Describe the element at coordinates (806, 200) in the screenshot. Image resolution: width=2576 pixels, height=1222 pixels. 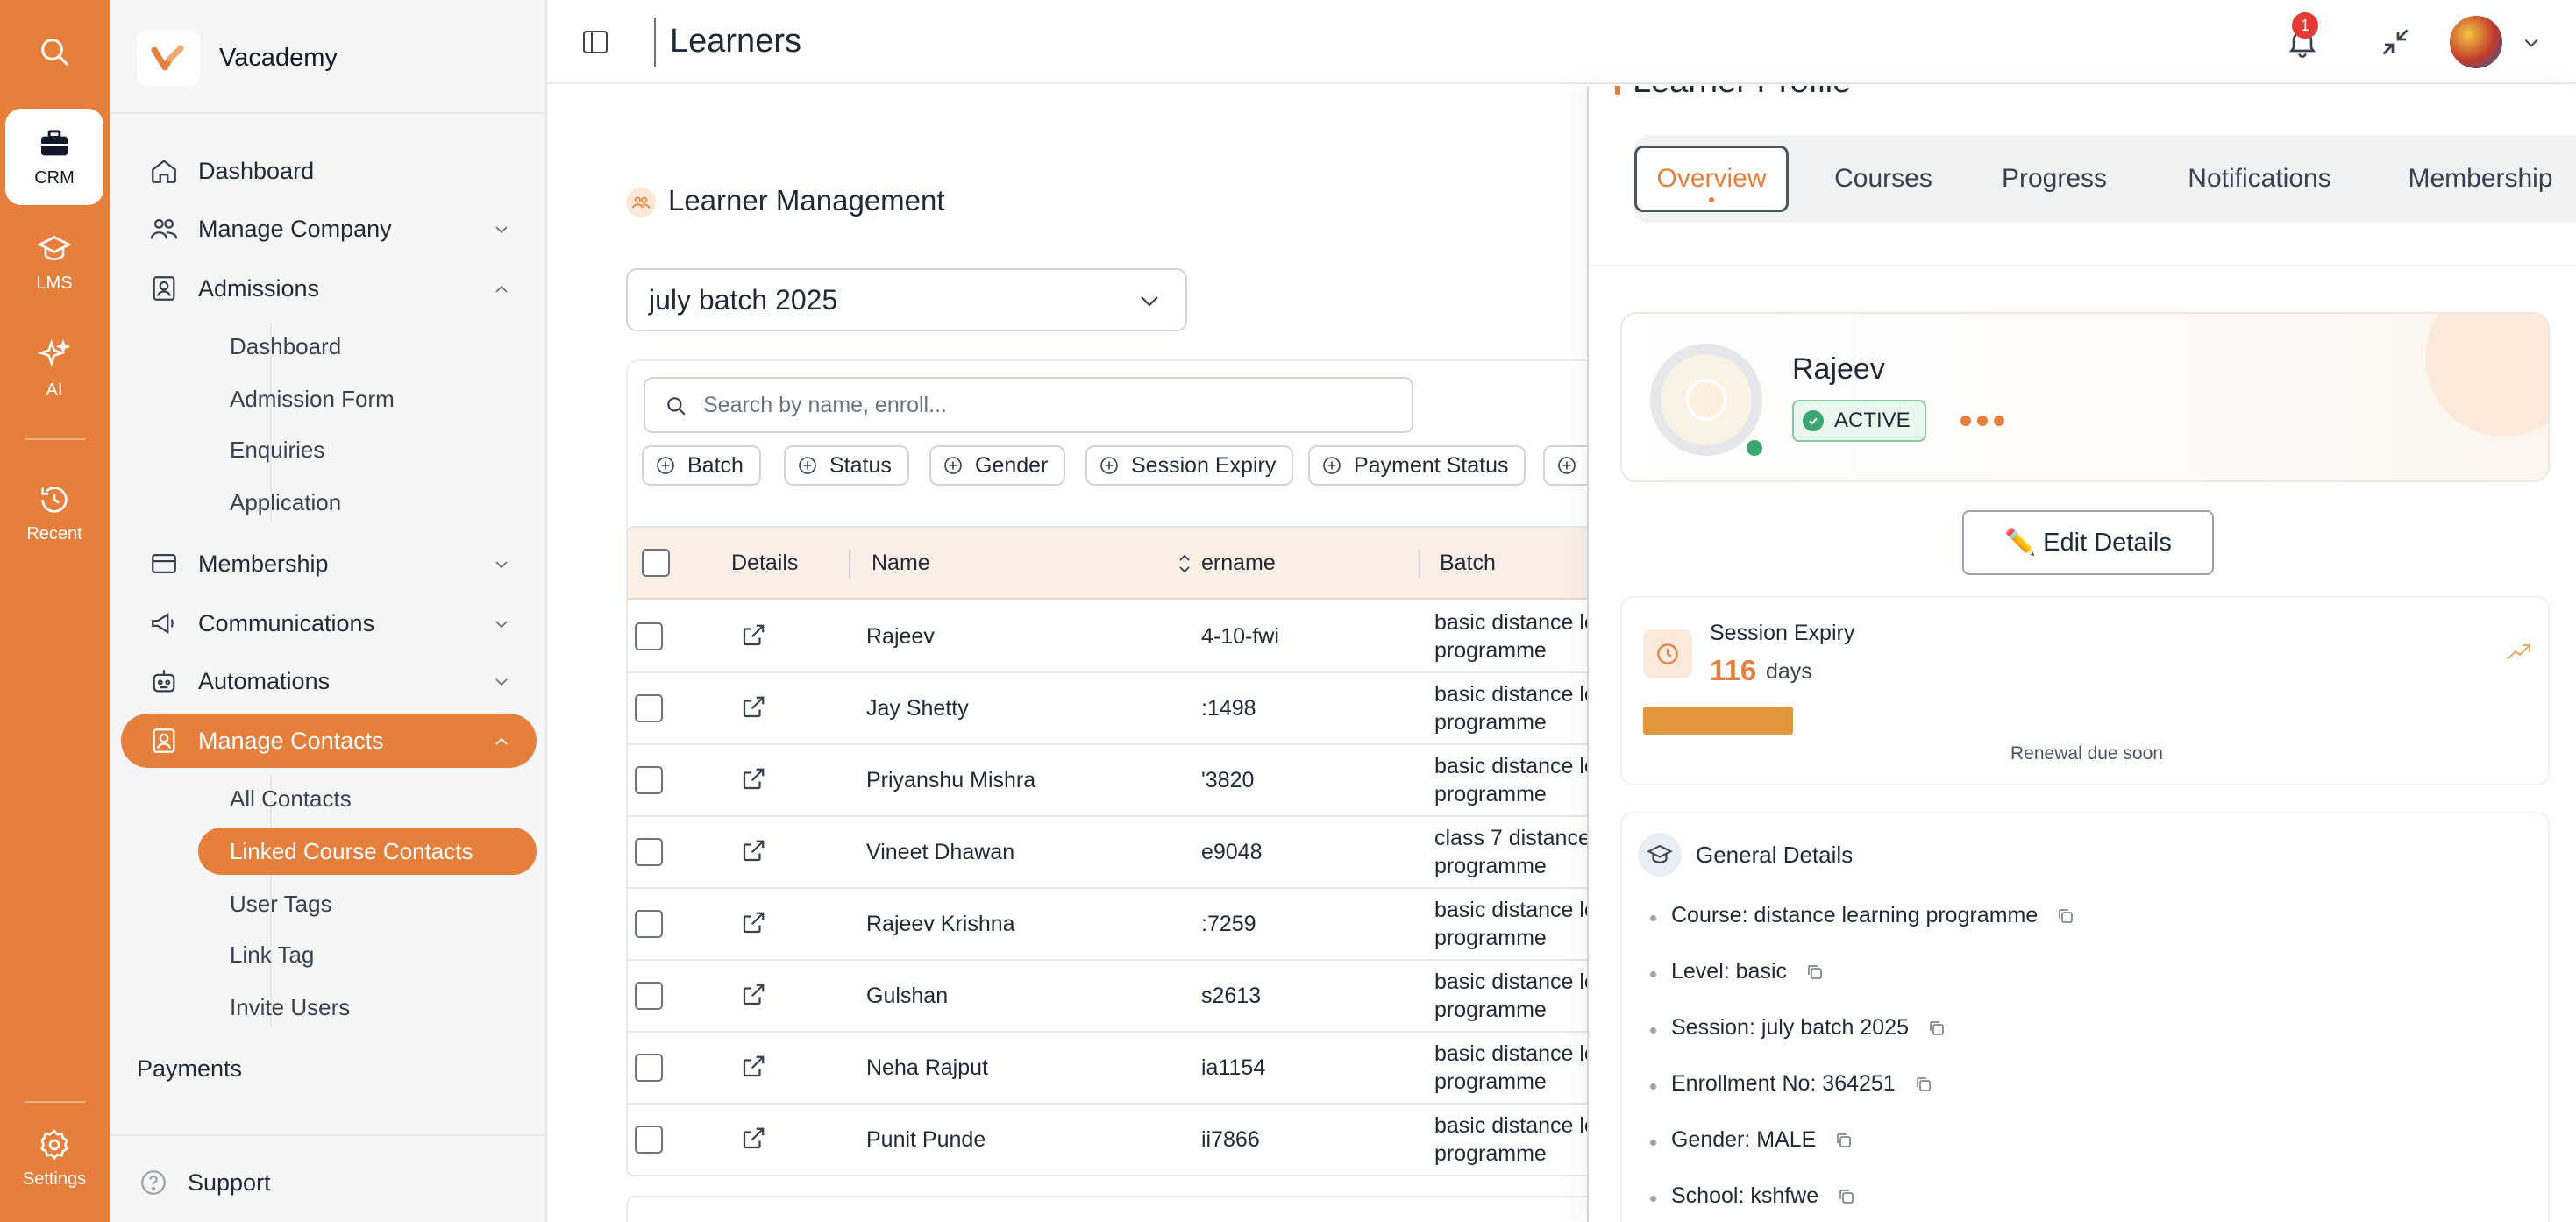
I see `section-title: Learner Management` at that location.